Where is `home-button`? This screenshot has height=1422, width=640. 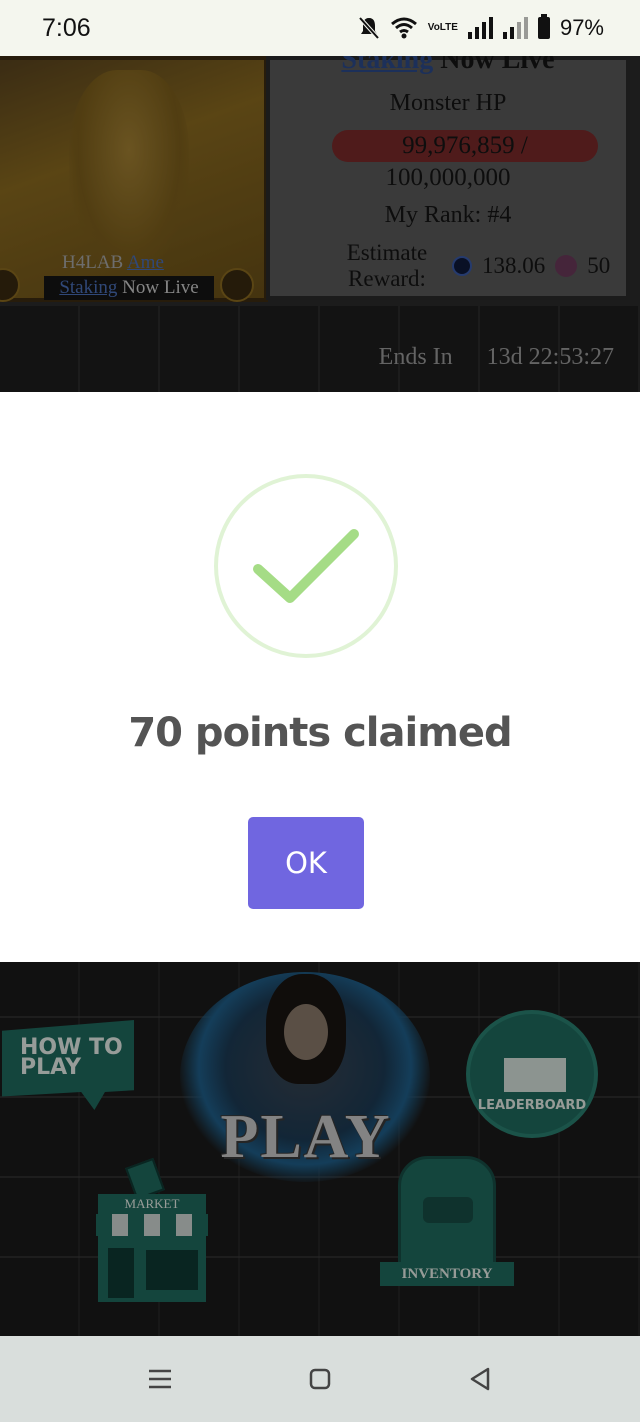 home-button is located at coordinates (320, 1379).